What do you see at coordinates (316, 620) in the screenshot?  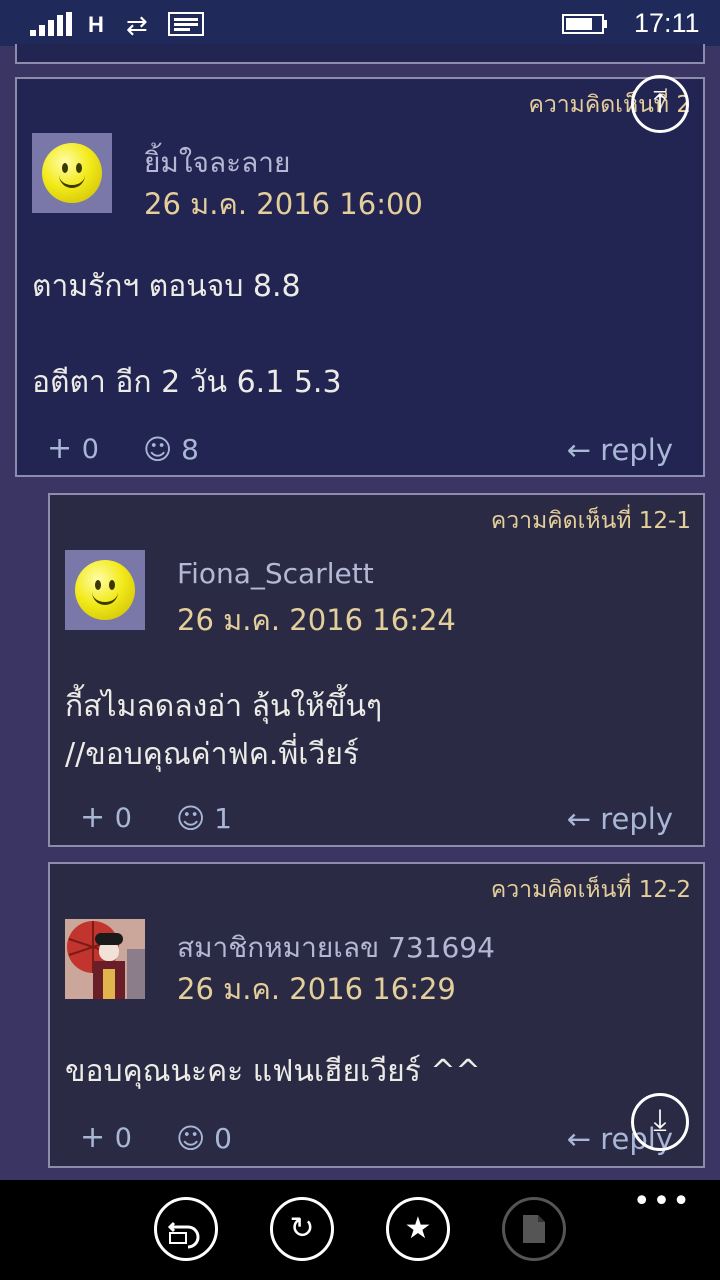 I see `post-date: 26 ม.ค. 2016 16:24` at bounding box center [316, 620].